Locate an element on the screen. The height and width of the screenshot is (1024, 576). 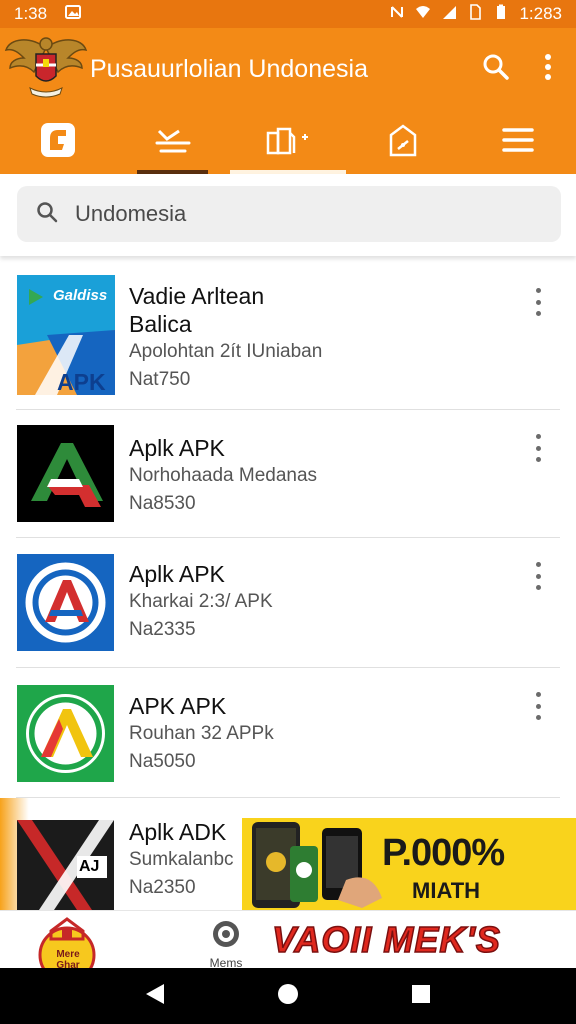
item-text: Aplk APK Kharkai 2:3/ APK Na2335 is located at coordinates (201, 602).